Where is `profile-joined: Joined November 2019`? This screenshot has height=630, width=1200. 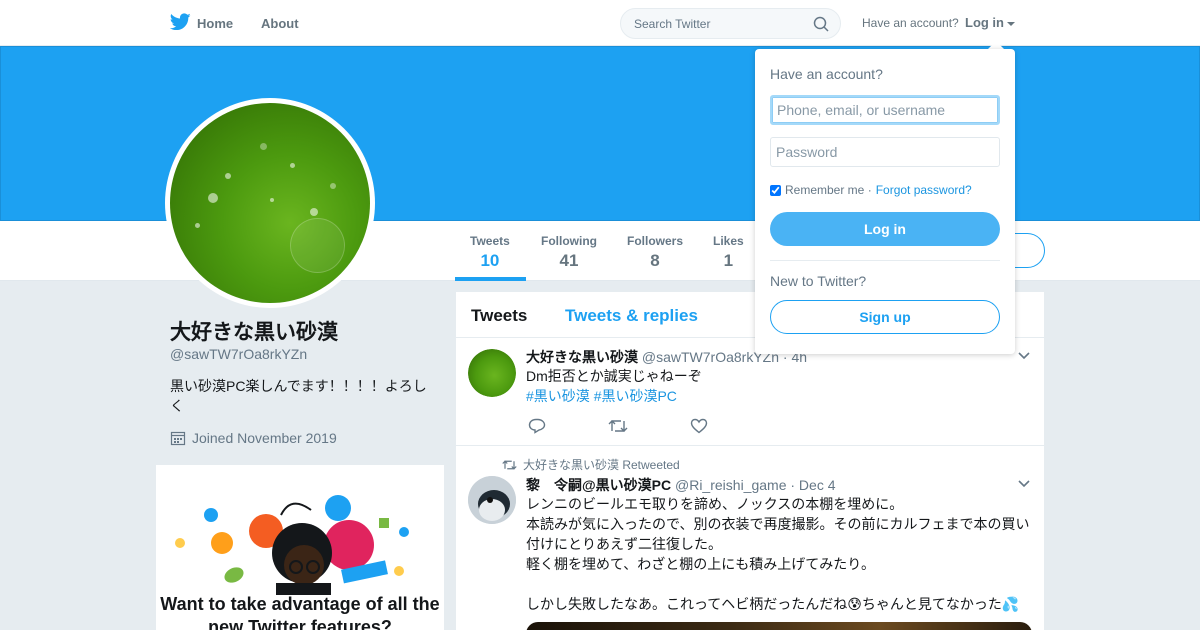
profile-joined: Joined November 2019 is located at coordinates (253, 438).